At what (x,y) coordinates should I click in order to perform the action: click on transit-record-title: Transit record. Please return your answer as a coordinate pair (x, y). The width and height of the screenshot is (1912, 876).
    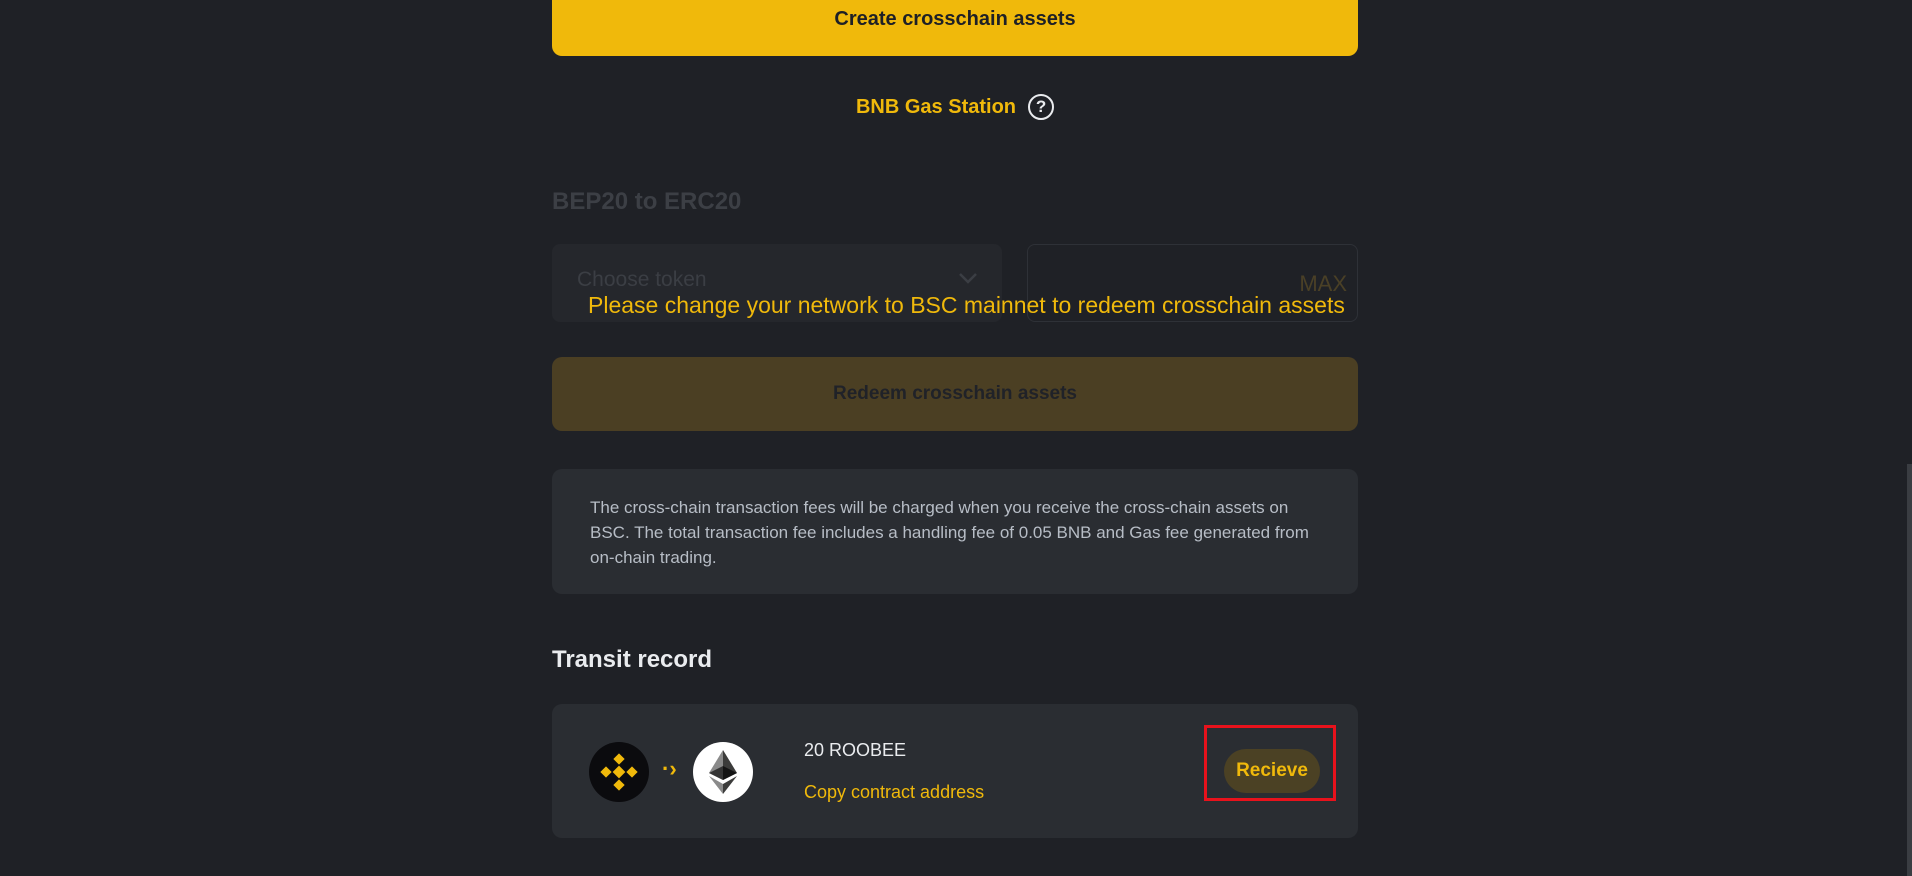
    Looking at the image, I should click on (632, 659).